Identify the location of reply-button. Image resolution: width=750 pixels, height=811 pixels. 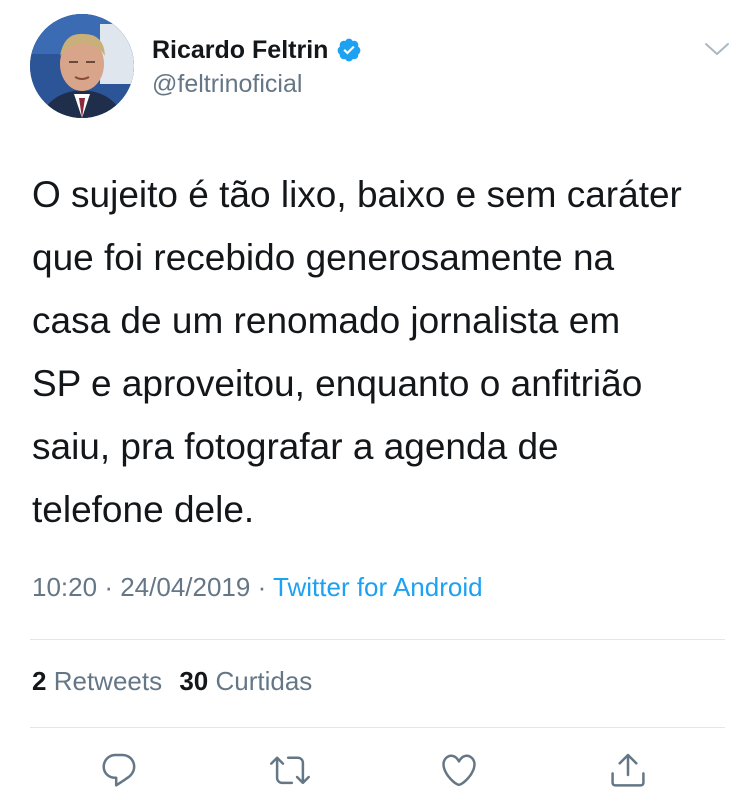
(119, 770).